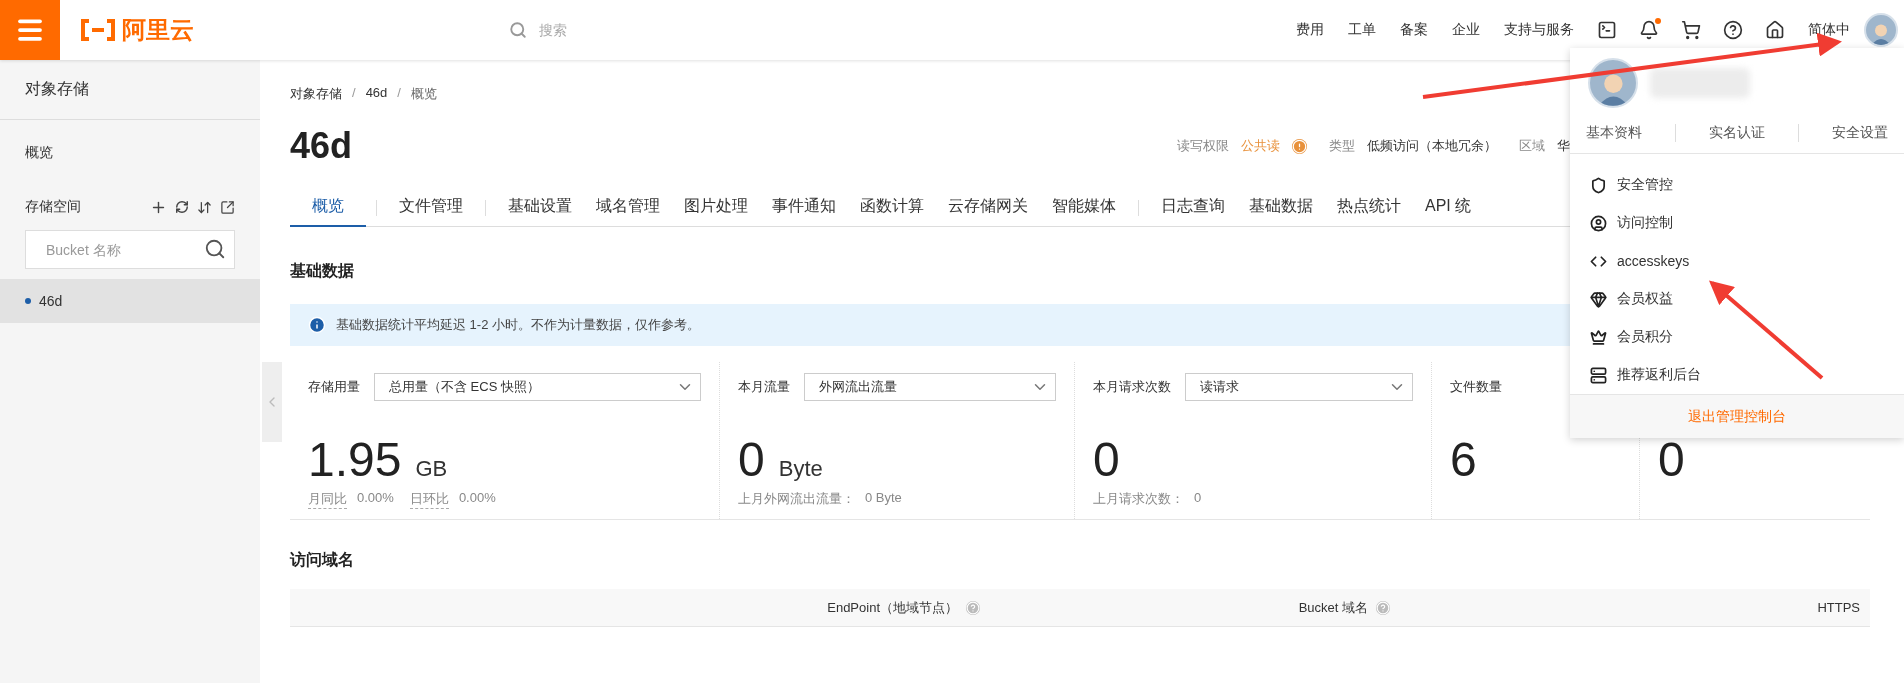  I want to click on menu-item: 安全管控, so click(1737, 185).